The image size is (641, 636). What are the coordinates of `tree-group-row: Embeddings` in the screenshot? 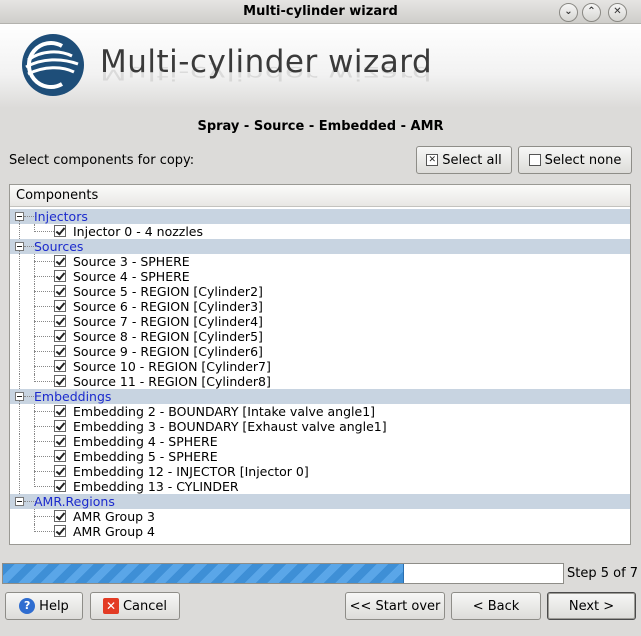 It's located at (320, 396).